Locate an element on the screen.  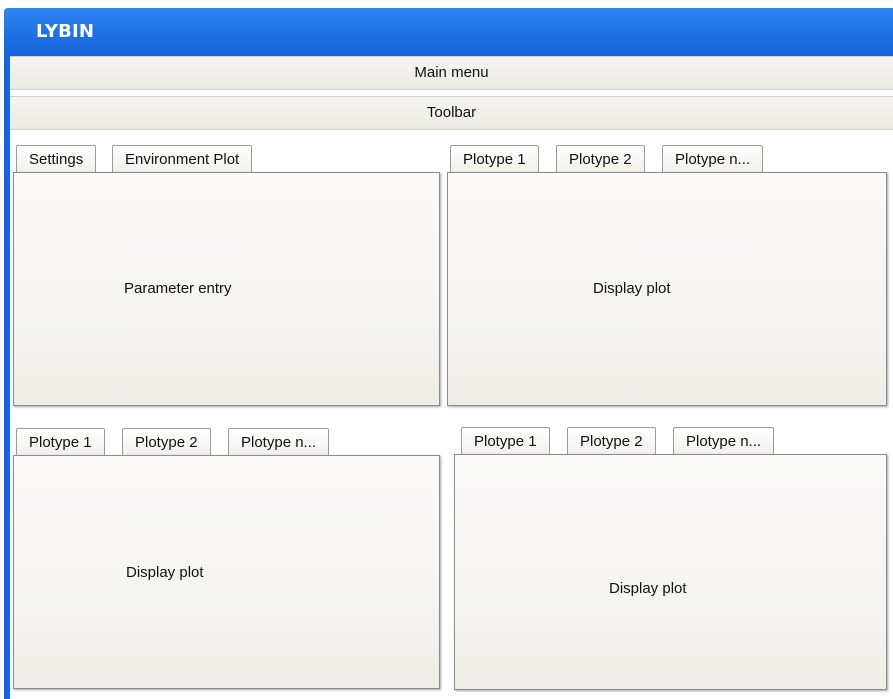
main-menu-label: Main menu is located at coordinates (451, 72).